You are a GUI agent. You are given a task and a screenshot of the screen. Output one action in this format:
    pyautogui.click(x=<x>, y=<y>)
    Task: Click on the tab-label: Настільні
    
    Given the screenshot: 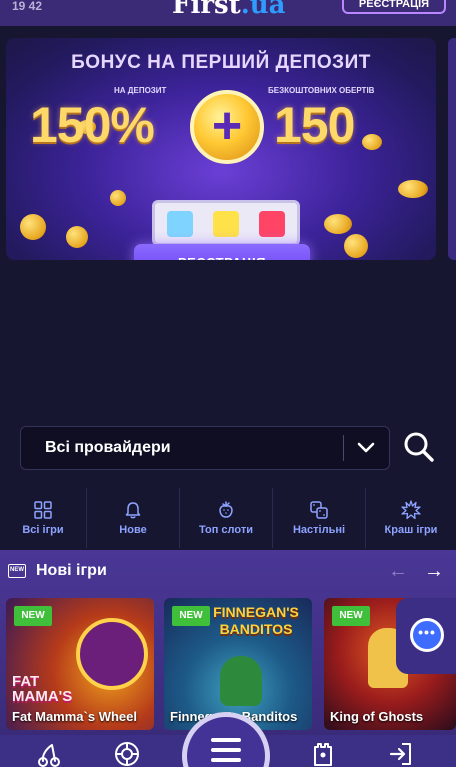 What is the action you would take?
    pyautogui.click(x=319, y=530)
    